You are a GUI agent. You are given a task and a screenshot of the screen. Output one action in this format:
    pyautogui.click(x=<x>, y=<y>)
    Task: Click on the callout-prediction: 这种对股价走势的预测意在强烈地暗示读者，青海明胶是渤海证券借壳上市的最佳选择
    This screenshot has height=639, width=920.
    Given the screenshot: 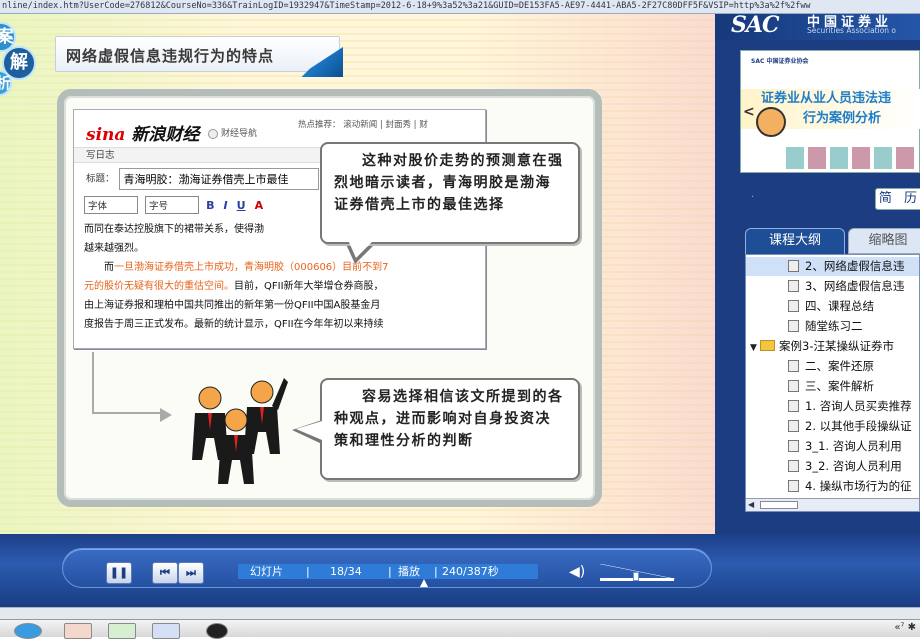 What is the action you would take?
    pyautogui.click(x=450, y=193)
    